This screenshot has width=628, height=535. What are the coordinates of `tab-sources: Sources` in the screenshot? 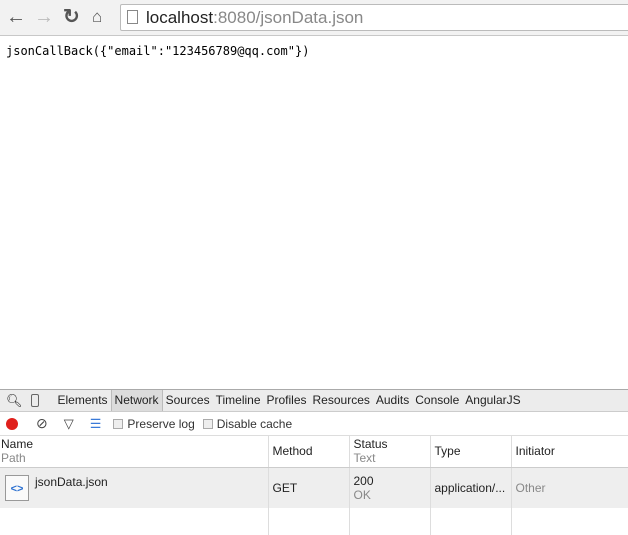 It's located at (188, 400).